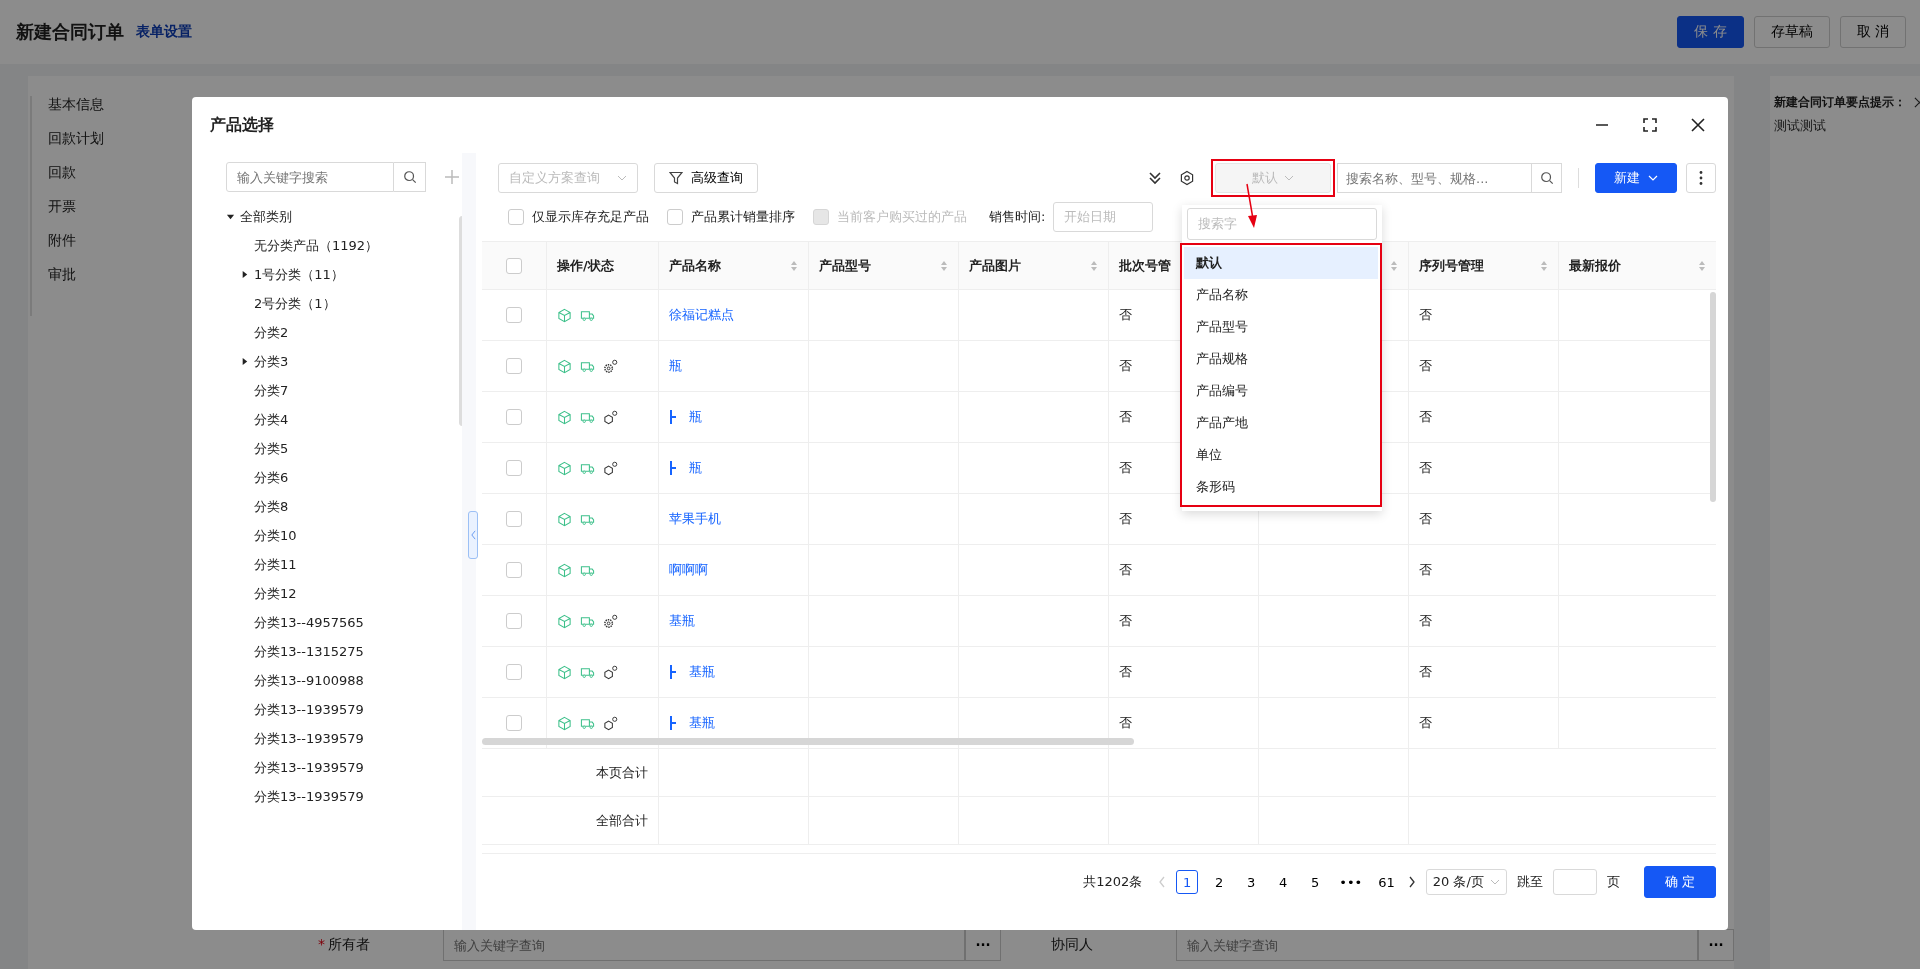  I want to click on dropdown-option: 默认, so click(1281, 263).